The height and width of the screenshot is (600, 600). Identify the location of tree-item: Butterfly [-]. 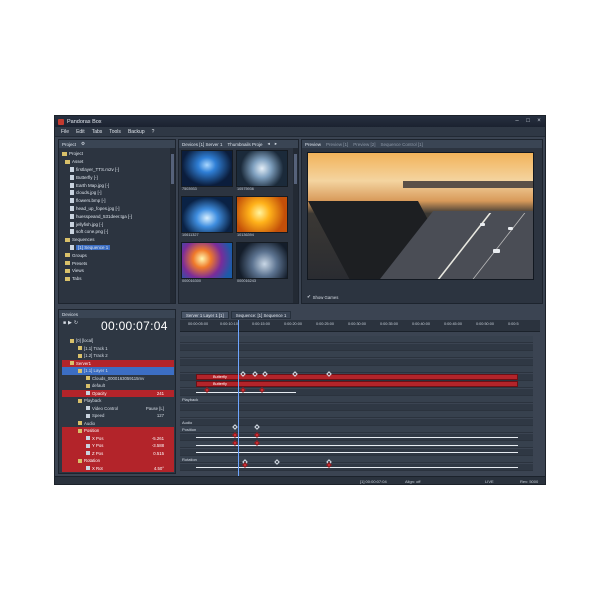
(117, 177).